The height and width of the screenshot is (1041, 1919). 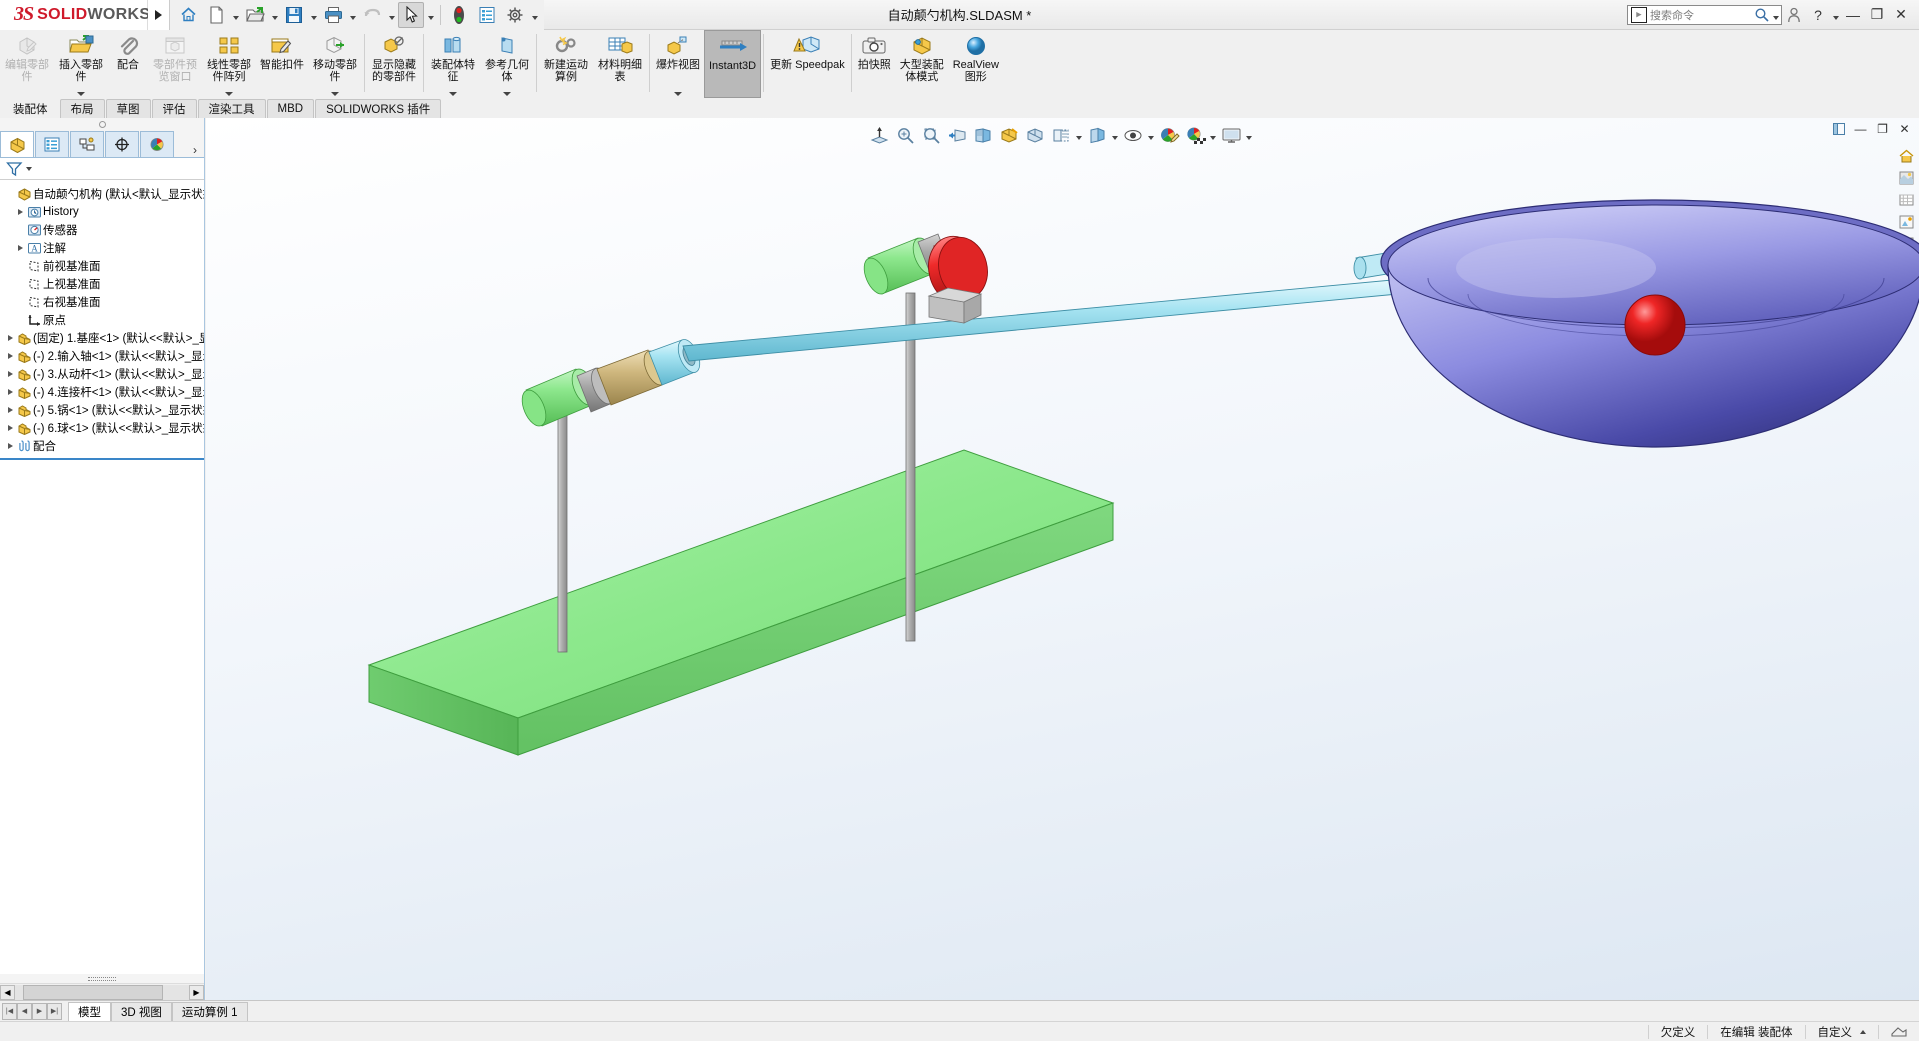 I want to click on ribbon-btn-realview: RealView图形, so click(x=976, y=64).